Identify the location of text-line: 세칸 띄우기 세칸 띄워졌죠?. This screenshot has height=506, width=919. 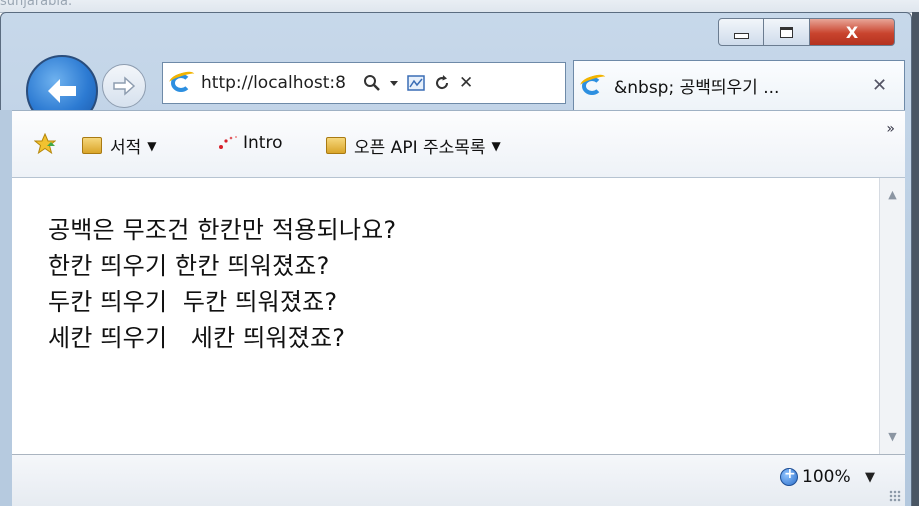
(197, 338).